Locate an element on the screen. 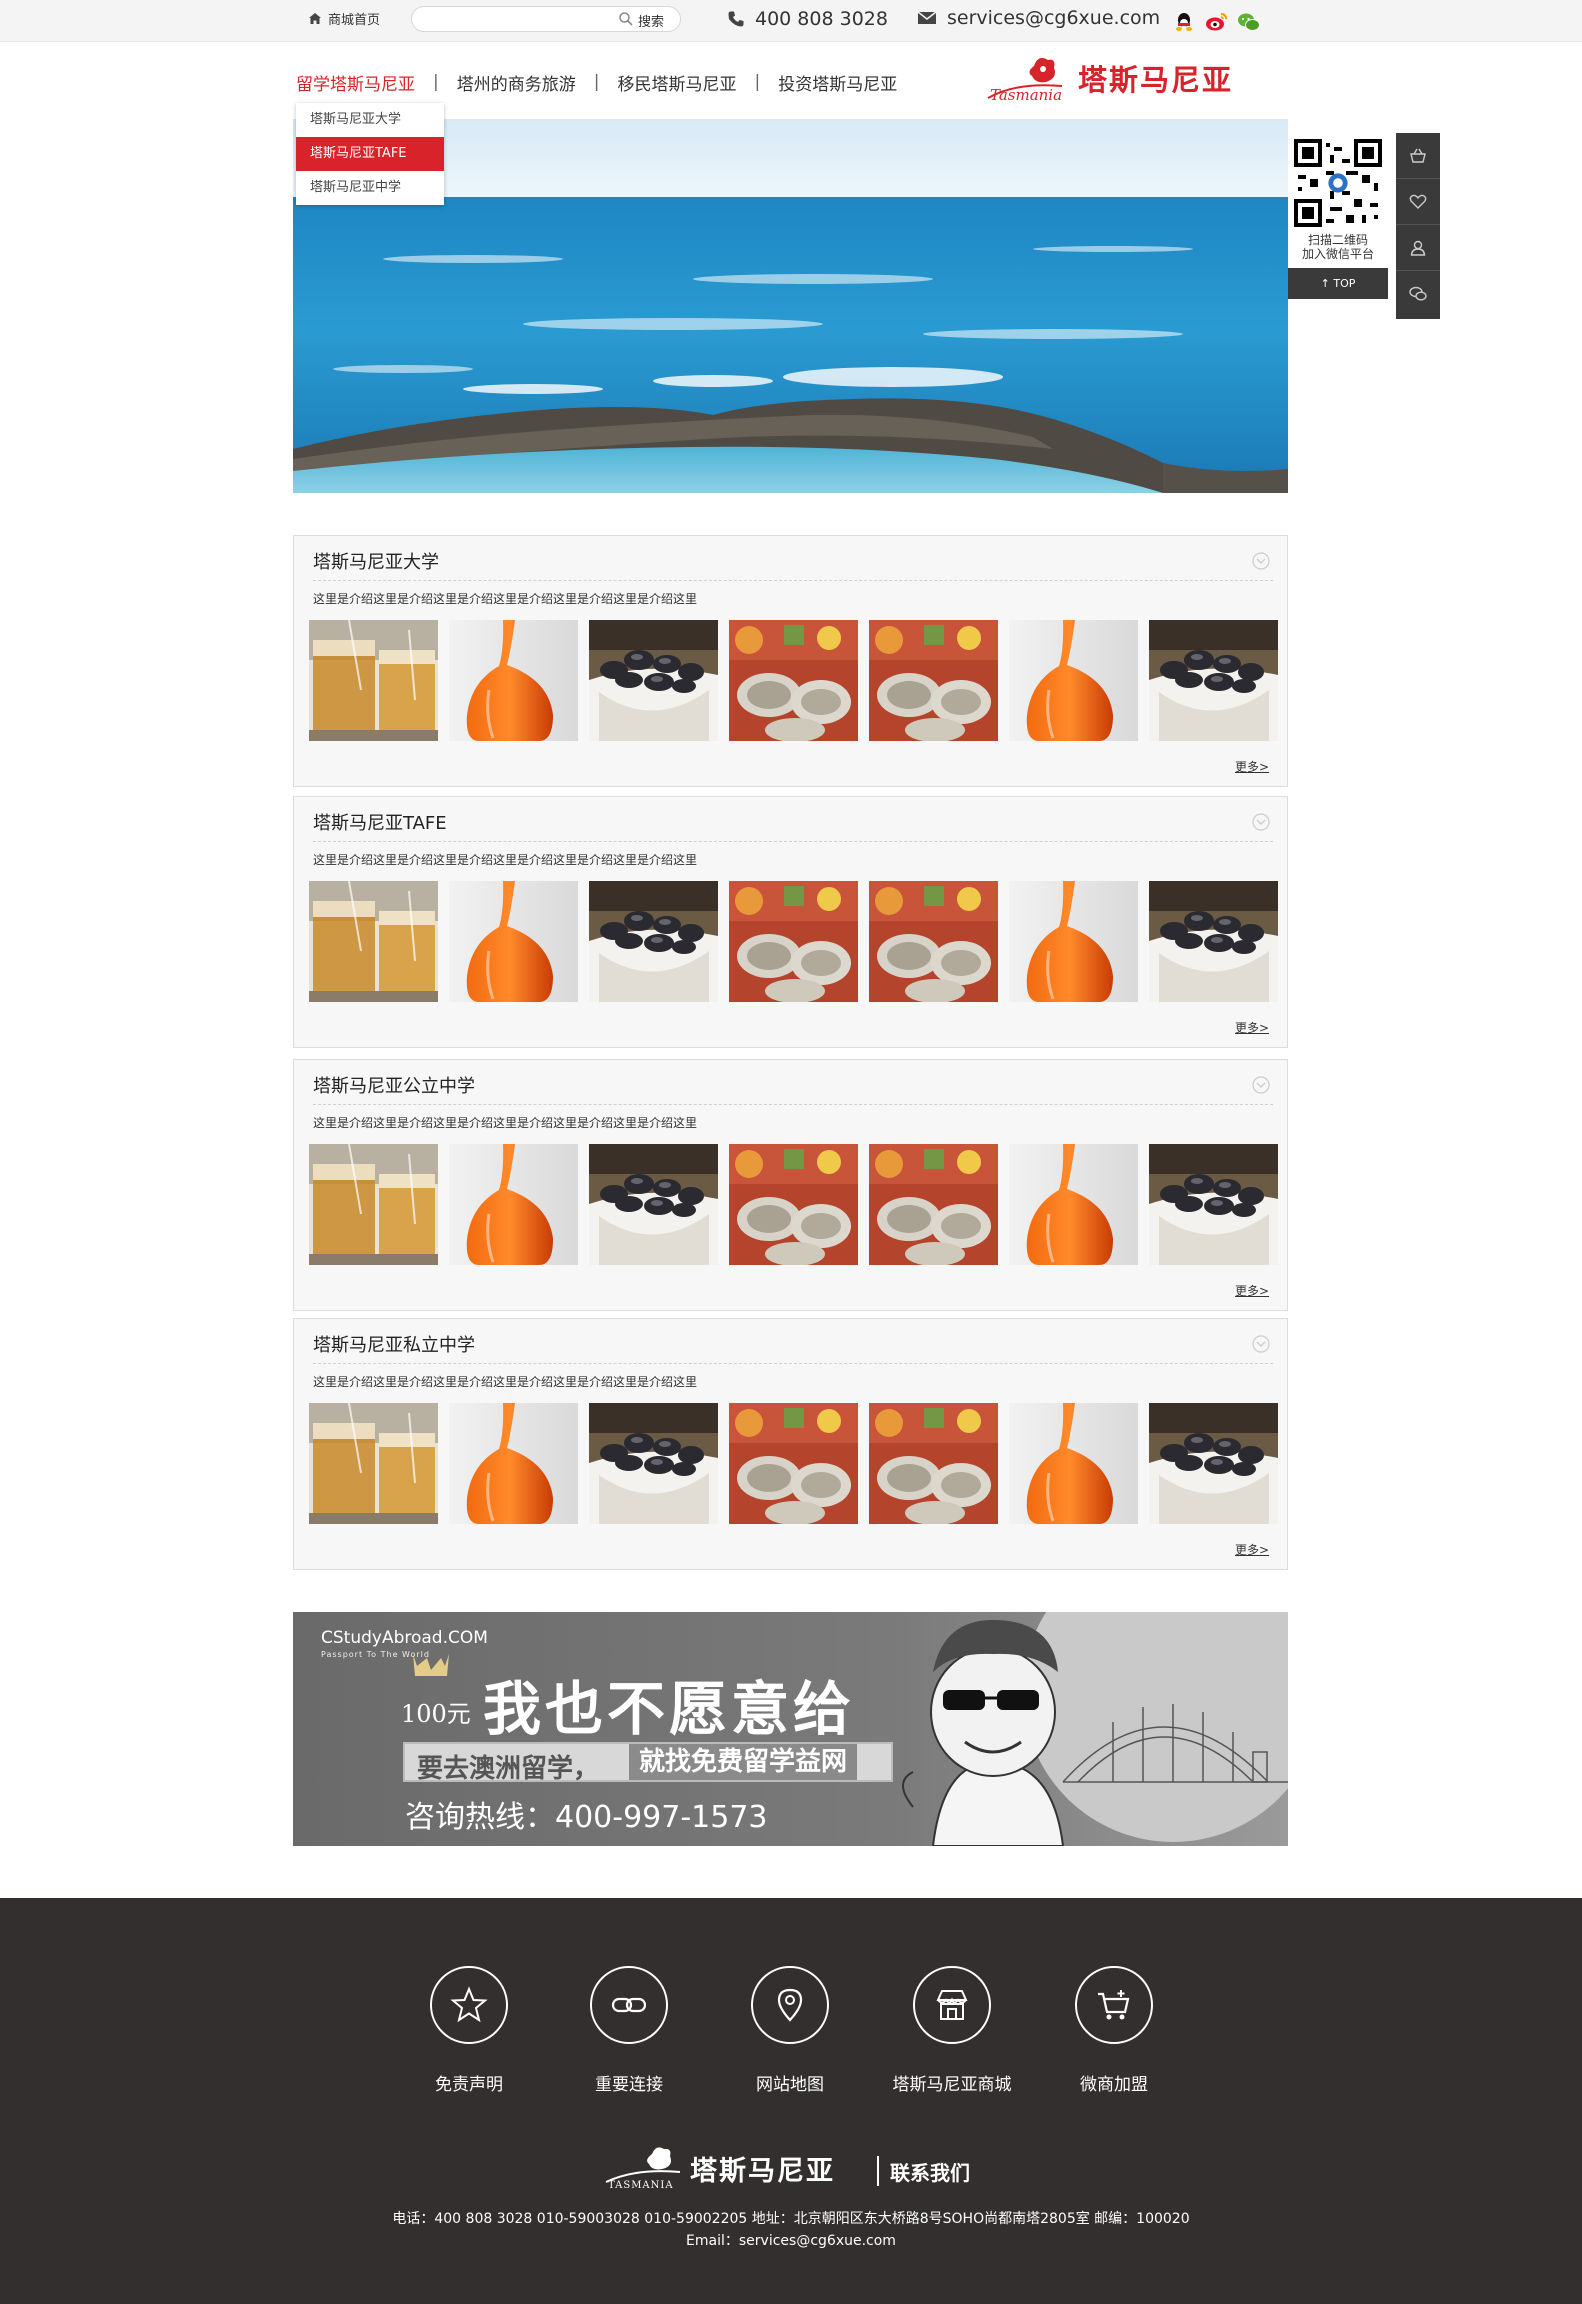 This screenshot has height=2304, width=1582. qr-caption-line1: 扫描二维码 is located at coordinates (1337, 240).